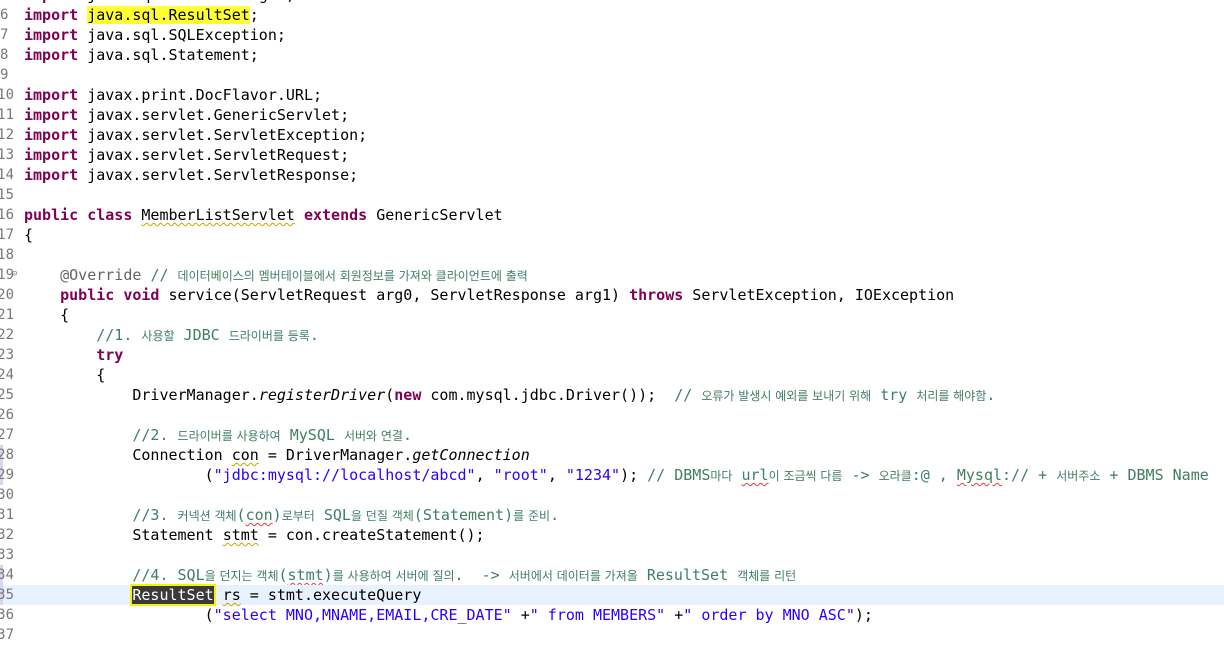 This screenshot has height=652, width=1224. Describe the element at coordinates (4, 15) in the screenshot. I see `line-number: 6` at that location.